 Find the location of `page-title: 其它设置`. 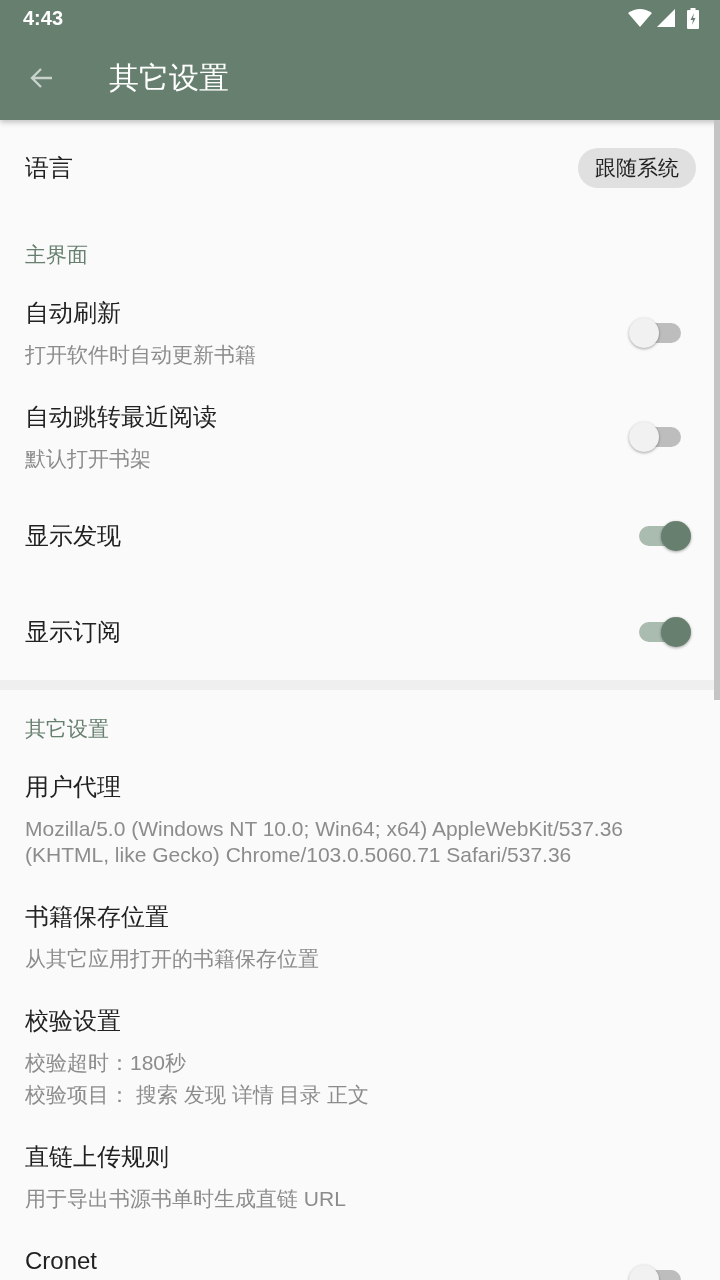

page-title: 其它设置 is located at coordinates (169, 78).